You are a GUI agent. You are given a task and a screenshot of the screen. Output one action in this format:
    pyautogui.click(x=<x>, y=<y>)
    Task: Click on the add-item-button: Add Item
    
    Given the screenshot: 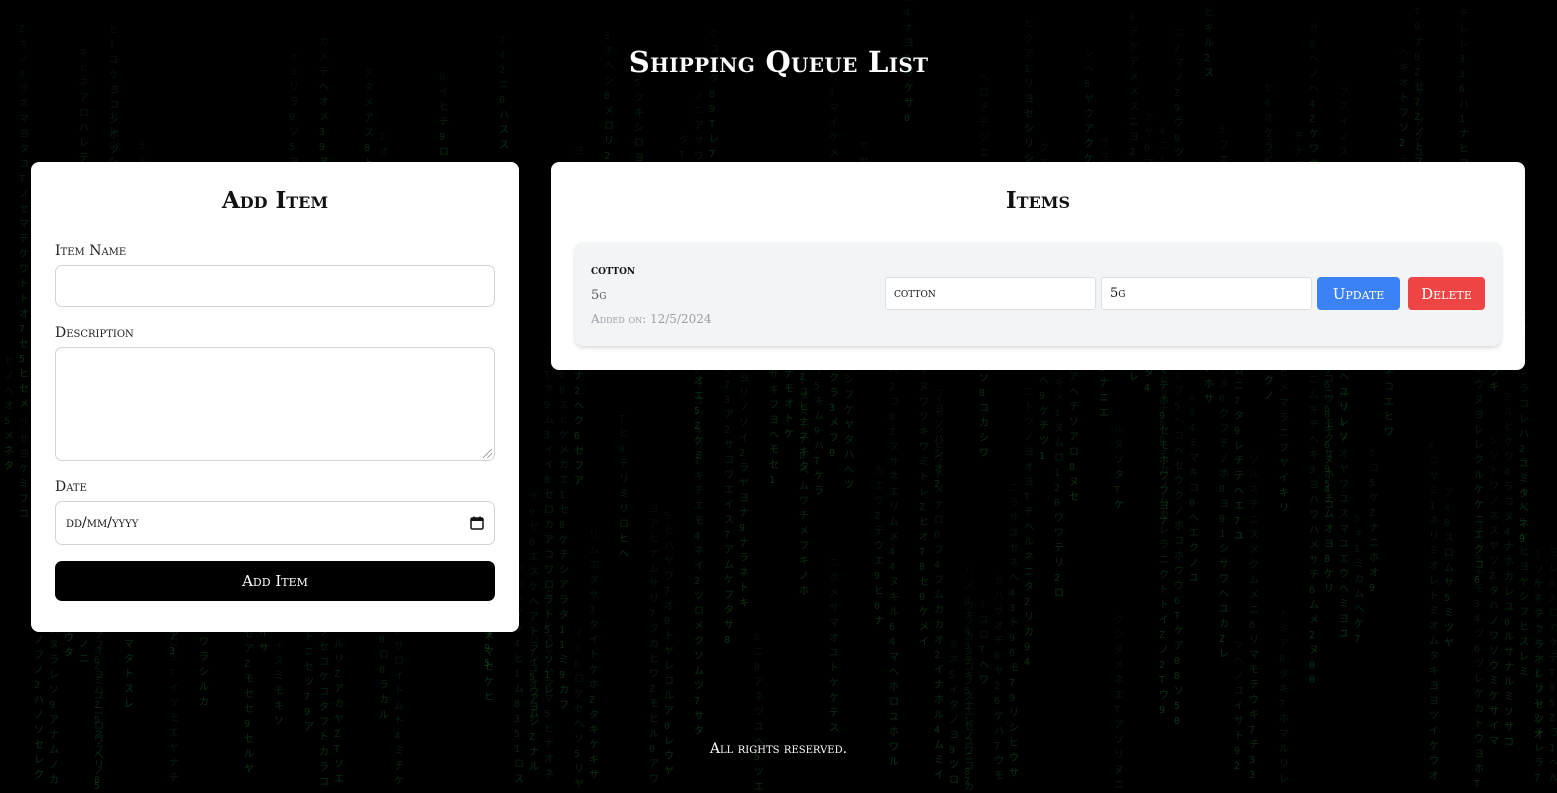 What is the action you would take?
    pyautogui.click(x=275, y=581)
    